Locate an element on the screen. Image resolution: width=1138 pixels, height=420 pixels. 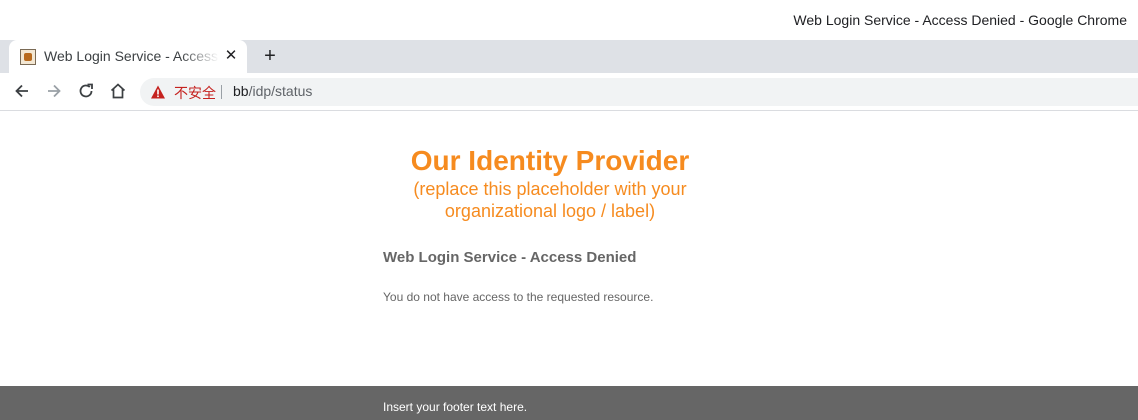
arrow-left-icon is located at coordinates (22, 91).